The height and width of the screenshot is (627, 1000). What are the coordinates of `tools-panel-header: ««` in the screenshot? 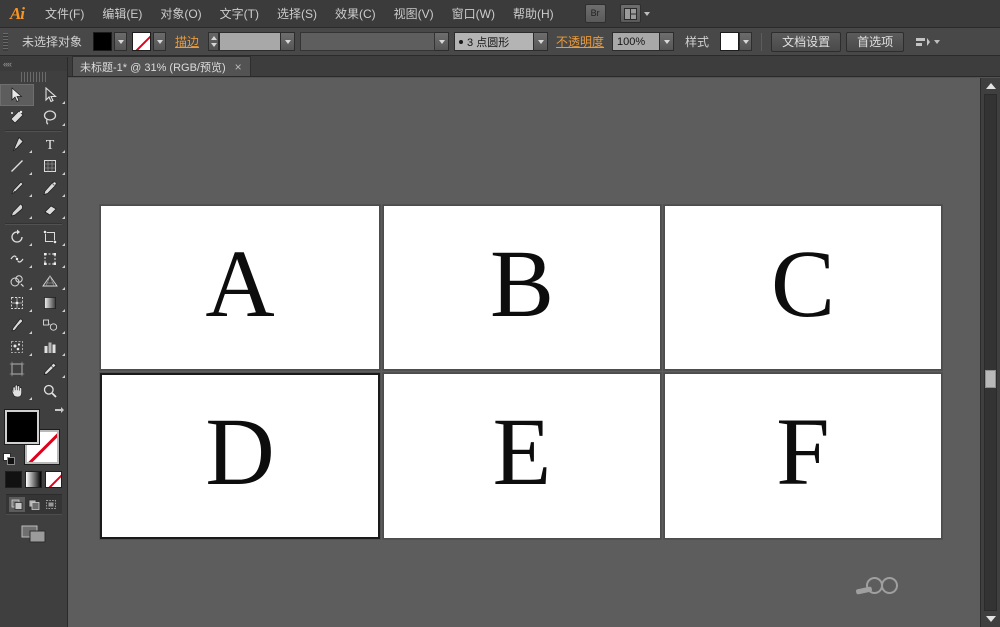 It's located at (33, 64).